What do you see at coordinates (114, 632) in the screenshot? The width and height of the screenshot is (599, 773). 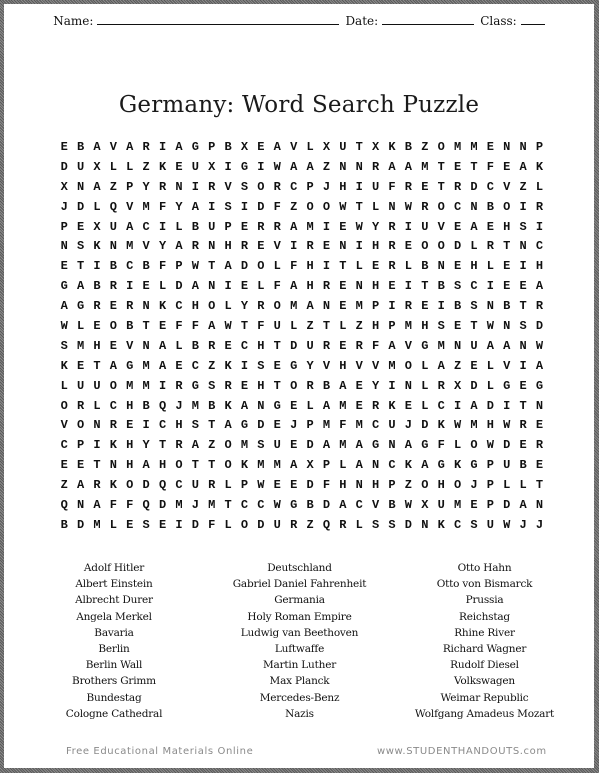 I see `word-list-item: Bavaria` at bounding box center [114, 632].